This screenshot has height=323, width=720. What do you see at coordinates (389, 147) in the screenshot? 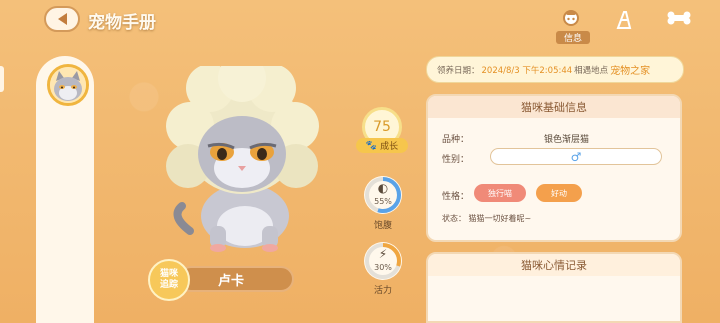
I see `growth-label: 成长` at bounding box center [389, 147].